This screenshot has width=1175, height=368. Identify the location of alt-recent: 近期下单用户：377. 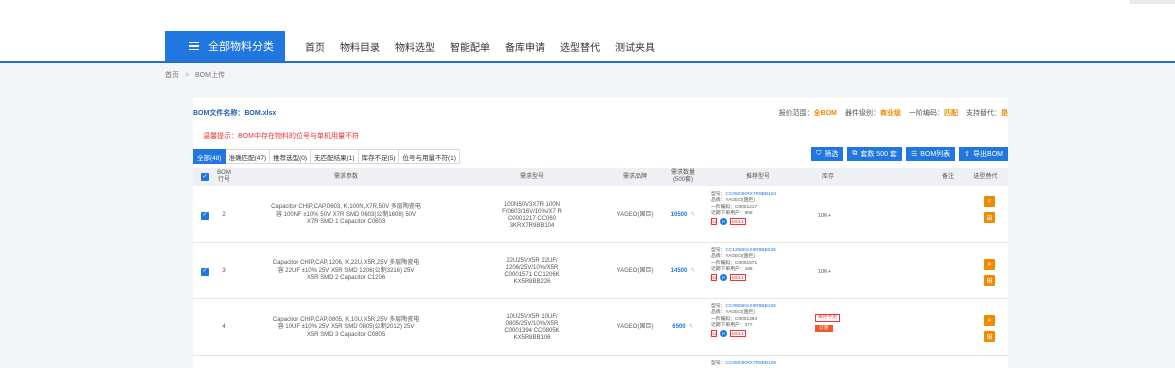
(732, 325).